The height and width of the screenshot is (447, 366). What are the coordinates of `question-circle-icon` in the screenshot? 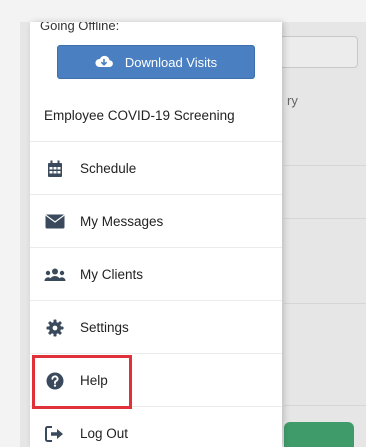 It's located at (55, 381).